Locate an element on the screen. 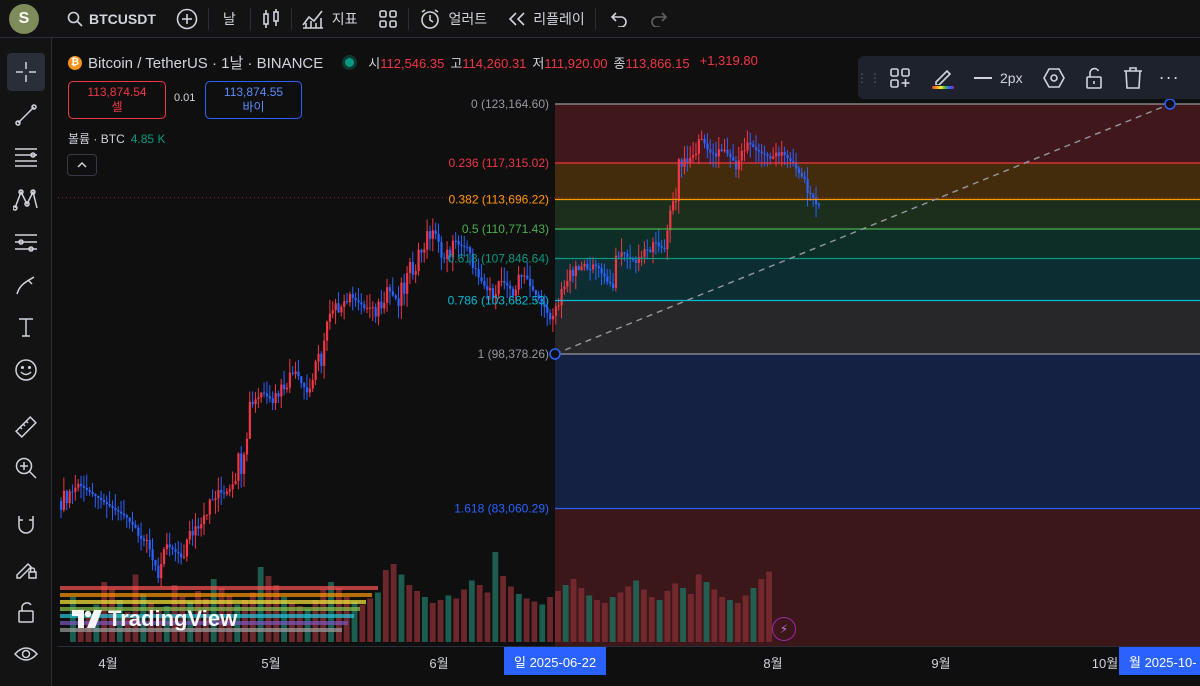  drag-handle-icon: ⋮⋮ is located at coordinates (868, 77).